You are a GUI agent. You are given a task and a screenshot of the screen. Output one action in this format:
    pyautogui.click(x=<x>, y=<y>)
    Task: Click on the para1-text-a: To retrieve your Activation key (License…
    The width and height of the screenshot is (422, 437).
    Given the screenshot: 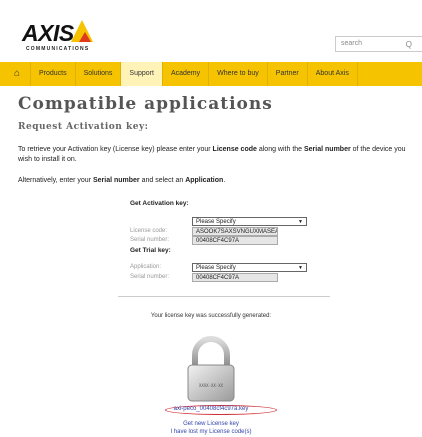 What is the action you would take?
    pyautogui.click(x=115, y=149)
    